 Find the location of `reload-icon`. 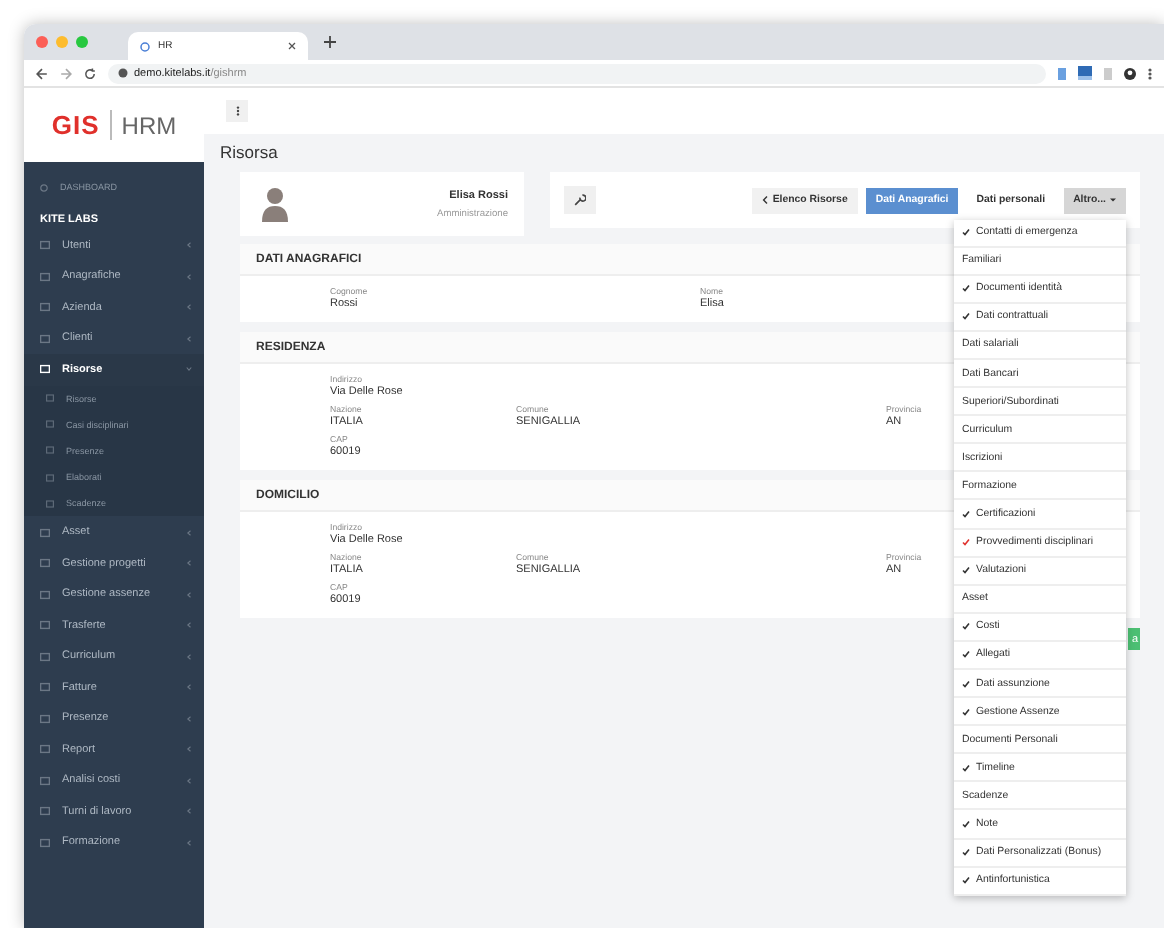

reload-icon is located at coordinates (90, 73).